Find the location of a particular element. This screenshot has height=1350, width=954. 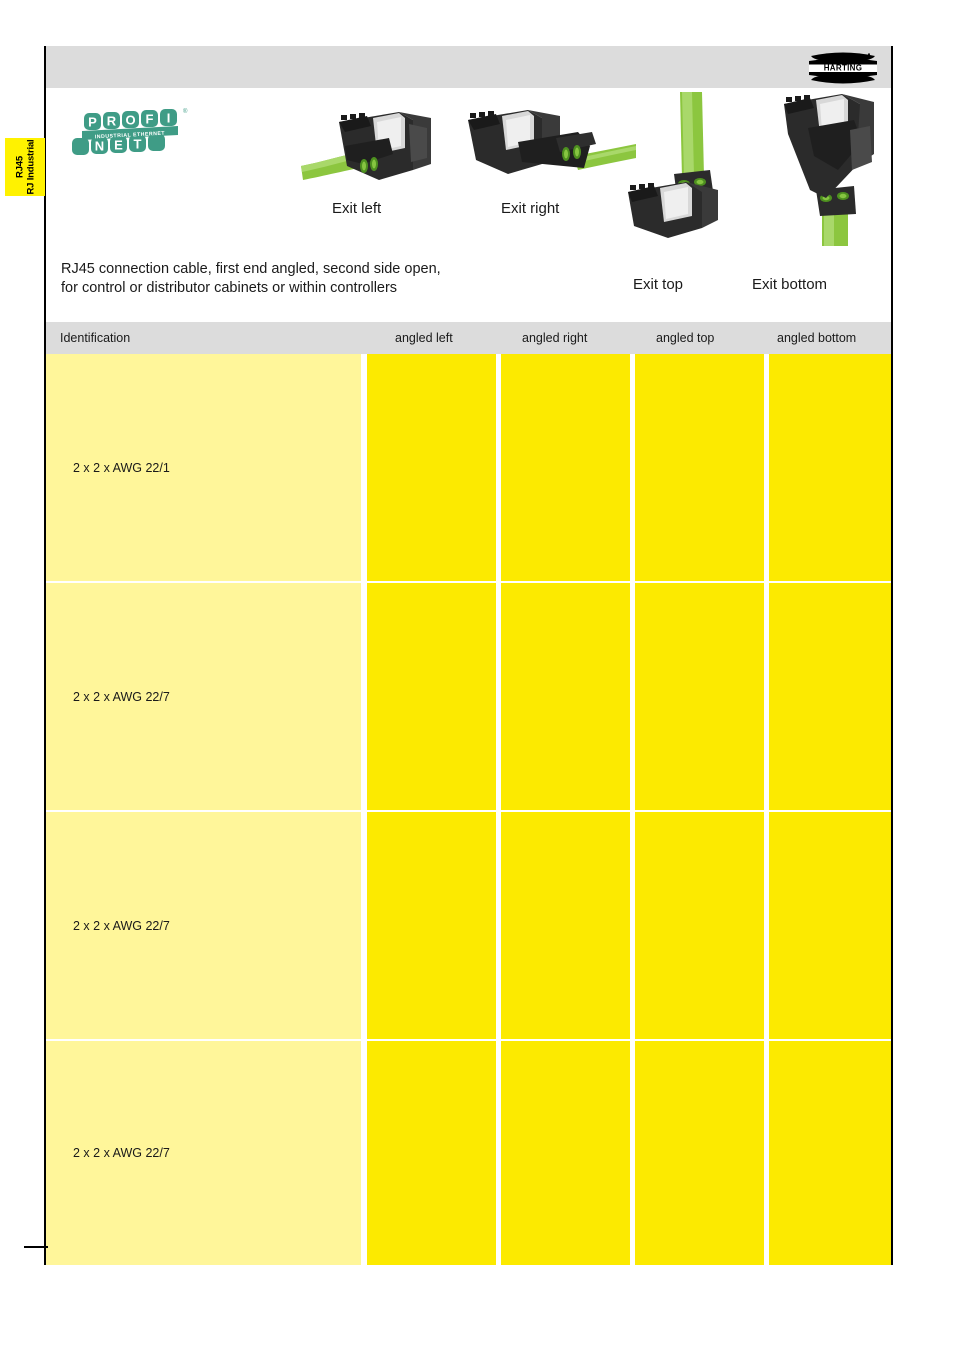

connector-label-exit-top: Exit top is located at coordinates (658, 284).